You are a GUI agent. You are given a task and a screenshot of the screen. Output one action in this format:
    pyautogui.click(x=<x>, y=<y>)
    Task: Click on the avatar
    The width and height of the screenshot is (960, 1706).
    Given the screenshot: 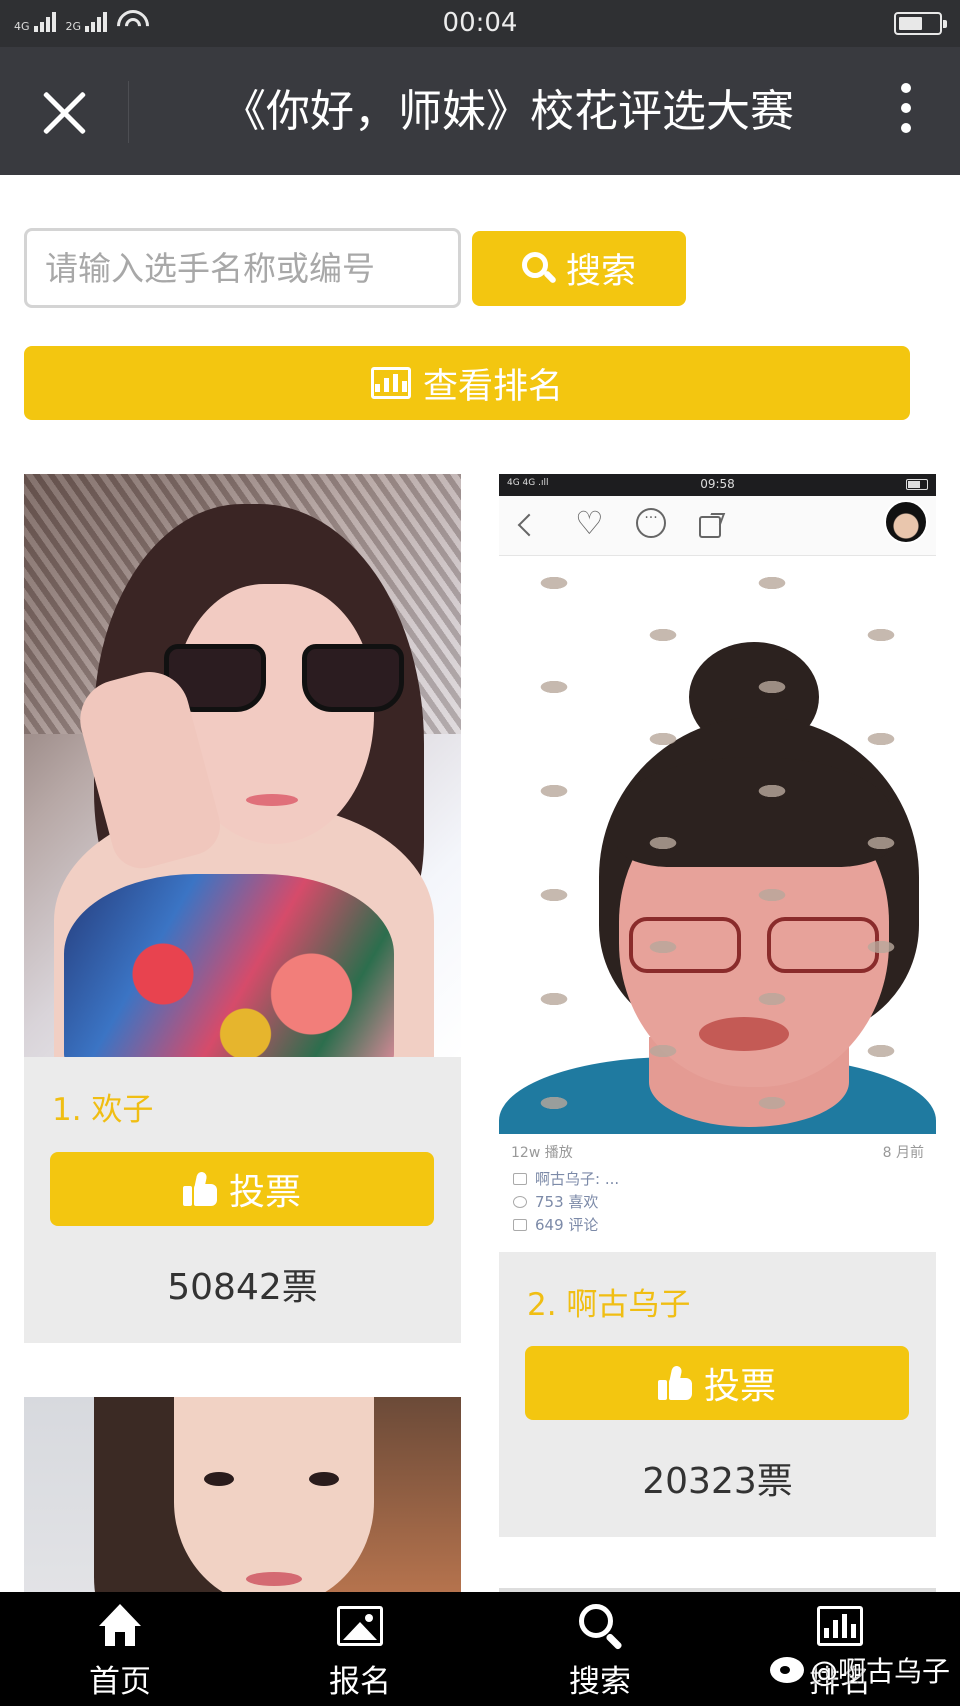 What is the action you would take?
    pyautogui.click(x=906, y=522)
    